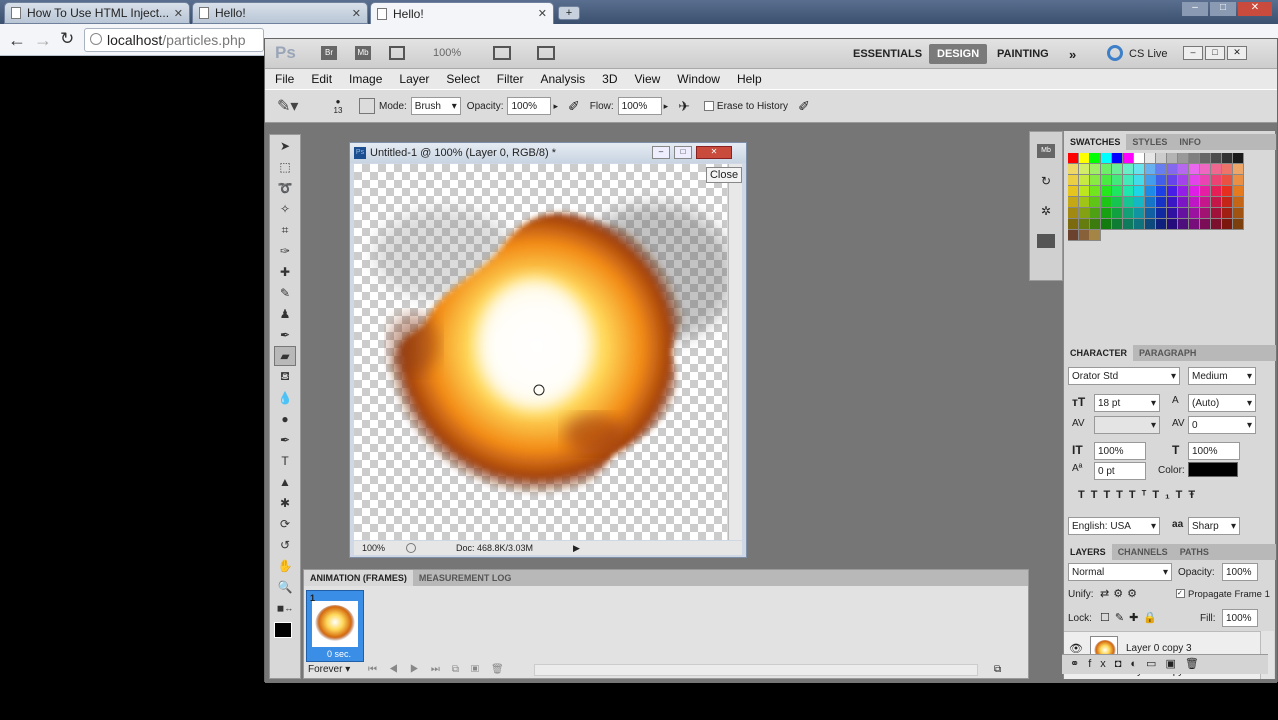 This screenshot has height=720, width=1278. Describe the element at coordinates (1046, 181) in the screenshot. I see `history-panel-icon: ↻` at that location.